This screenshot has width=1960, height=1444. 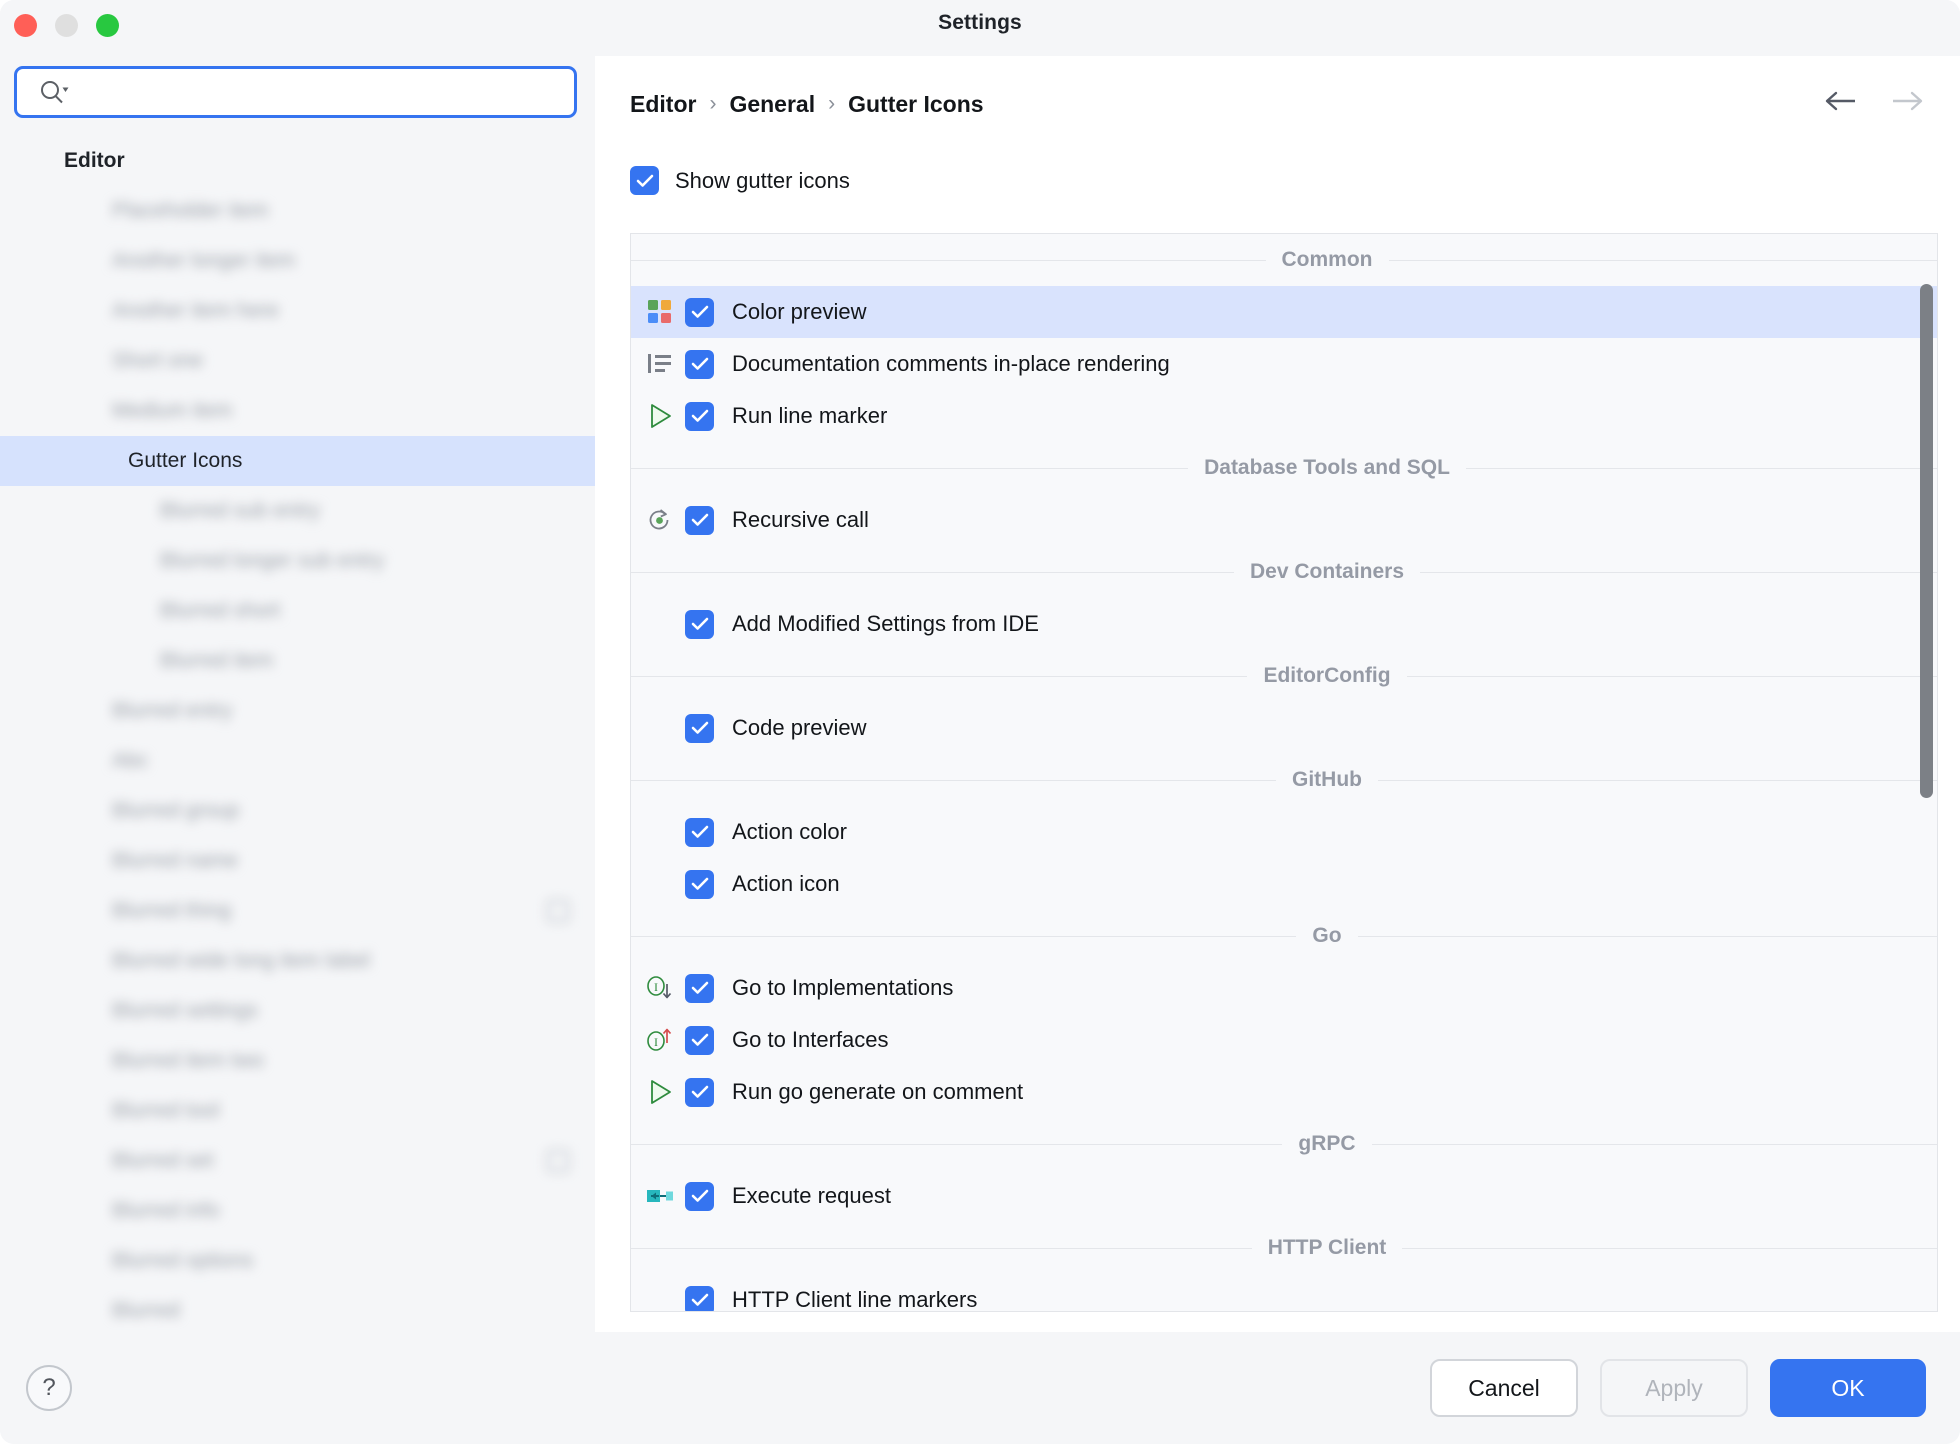 What do you see at coordinates (297, 561) in the screenshot?
I see `sidebar-item-blurred: Blurred longer sub entry` at bounding box center [297, 561].